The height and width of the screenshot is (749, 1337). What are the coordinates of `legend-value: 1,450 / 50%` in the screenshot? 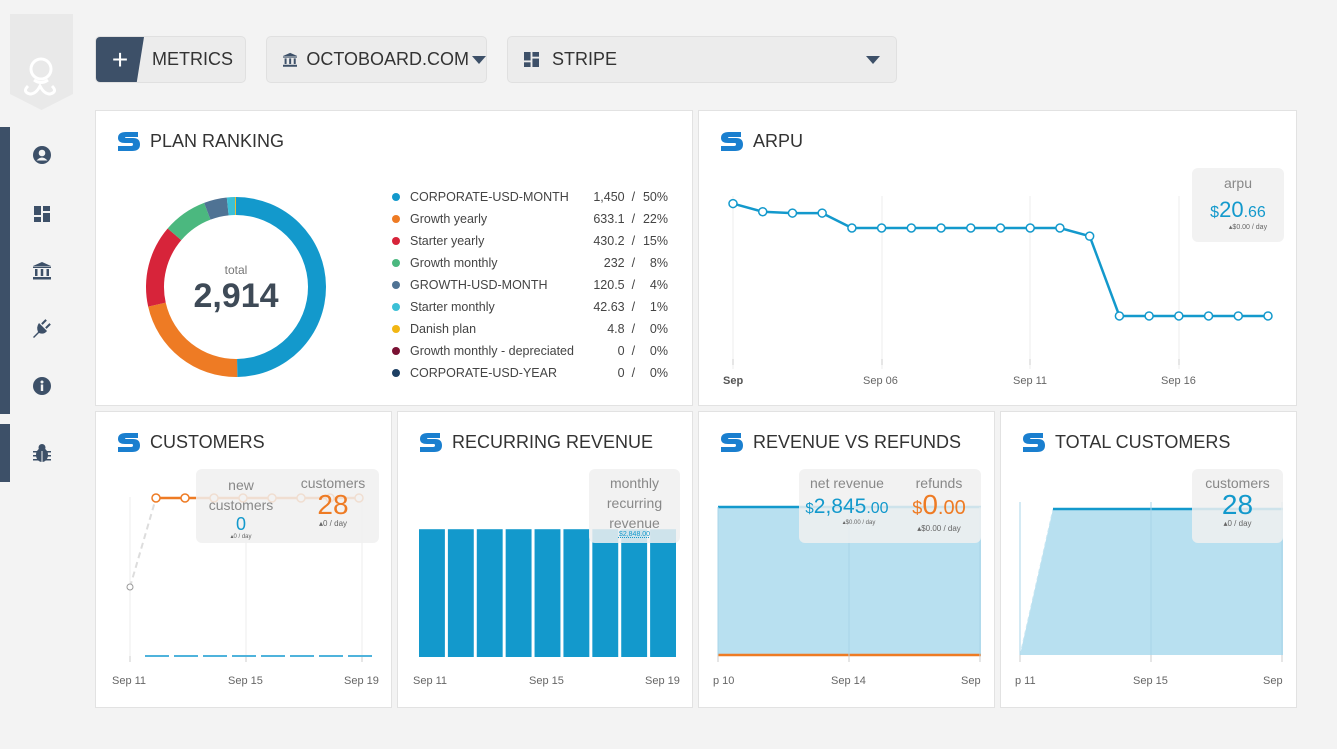 It's located at (630, 197).